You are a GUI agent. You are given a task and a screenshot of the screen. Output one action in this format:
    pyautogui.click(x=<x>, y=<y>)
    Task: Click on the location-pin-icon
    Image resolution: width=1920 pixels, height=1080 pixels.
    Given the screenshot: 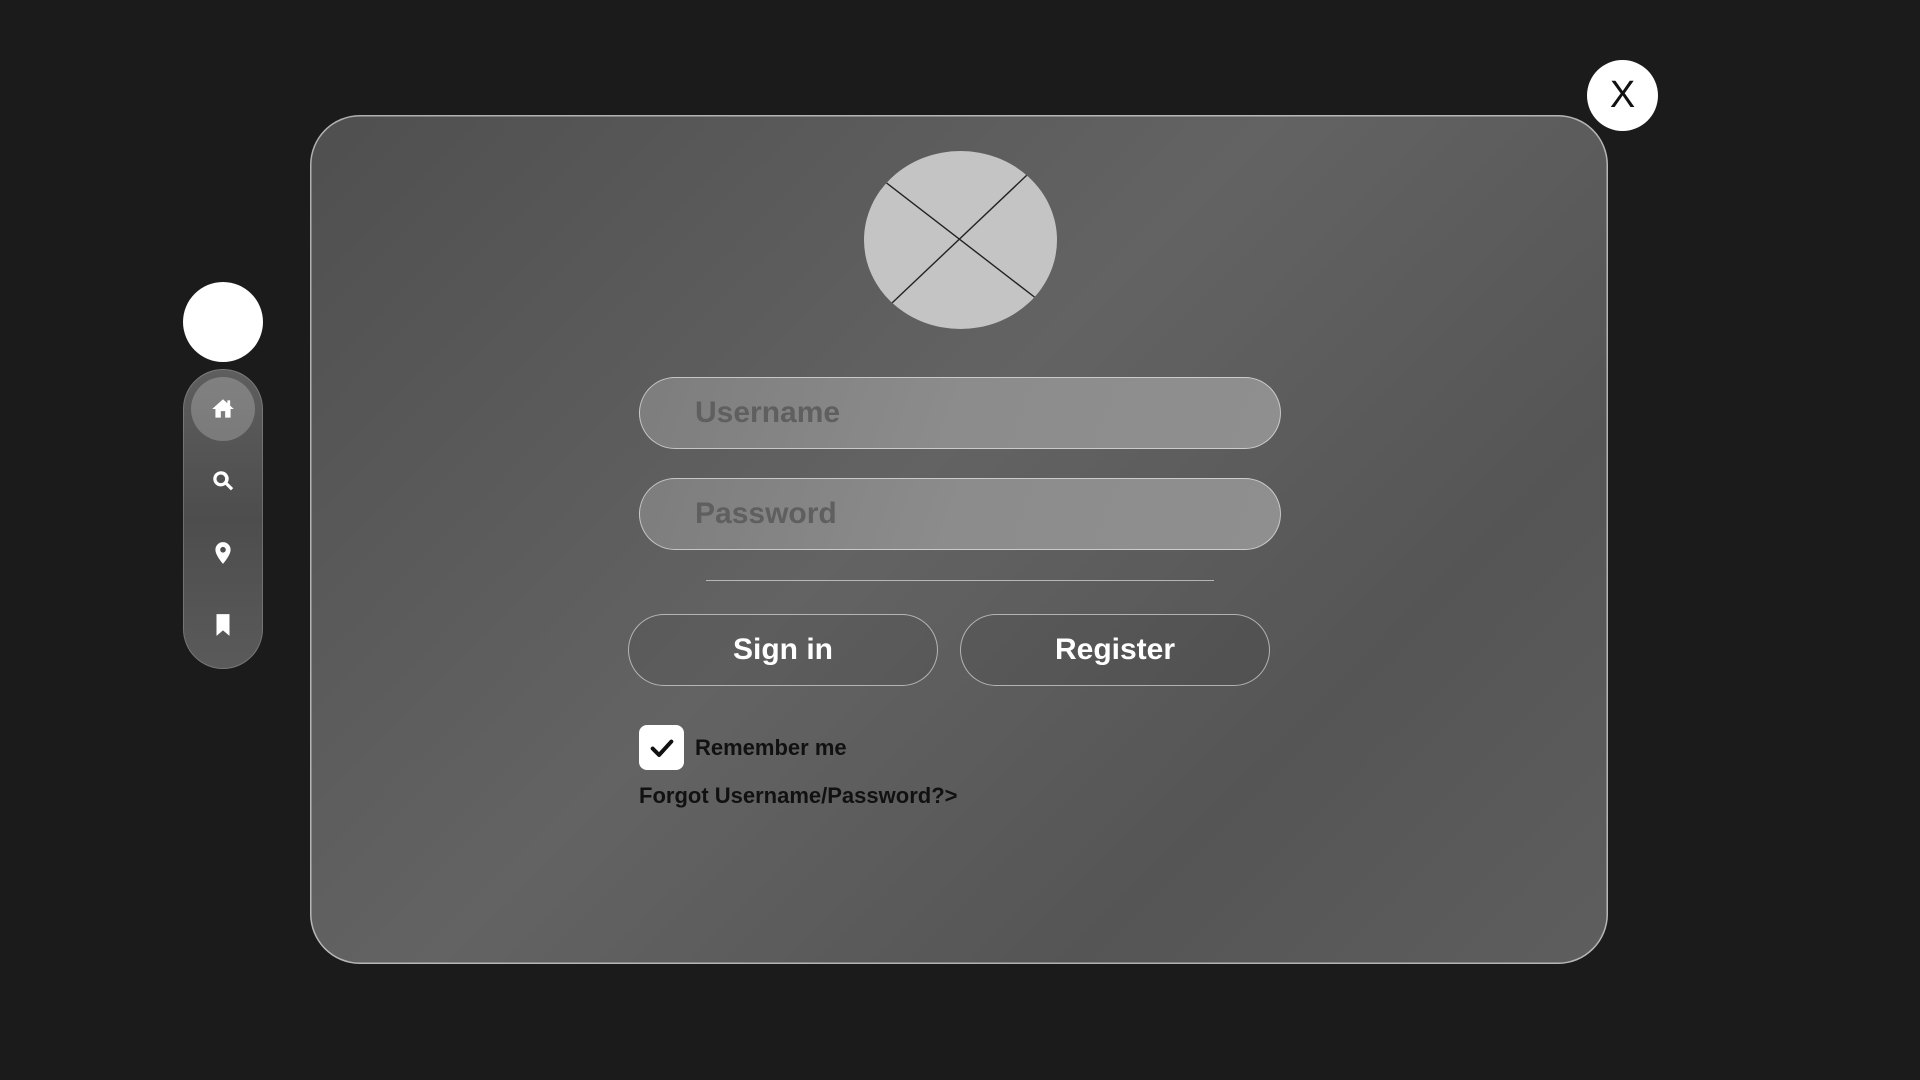 What is the action you would take?
    pyautogui.click(x=223, y=553)
    